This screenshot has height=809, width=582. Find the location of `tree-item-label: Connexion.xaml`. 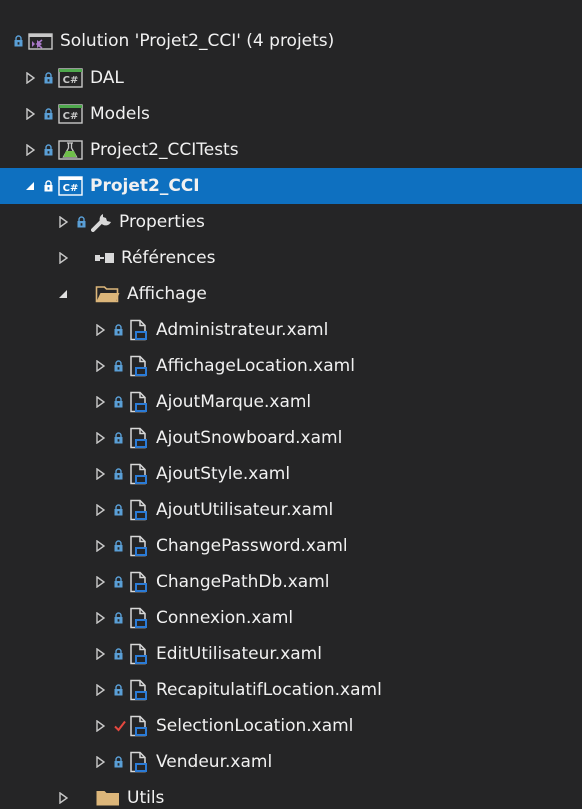

tree-item-label: Connexion.xaml is located at coordinates (225, 618).